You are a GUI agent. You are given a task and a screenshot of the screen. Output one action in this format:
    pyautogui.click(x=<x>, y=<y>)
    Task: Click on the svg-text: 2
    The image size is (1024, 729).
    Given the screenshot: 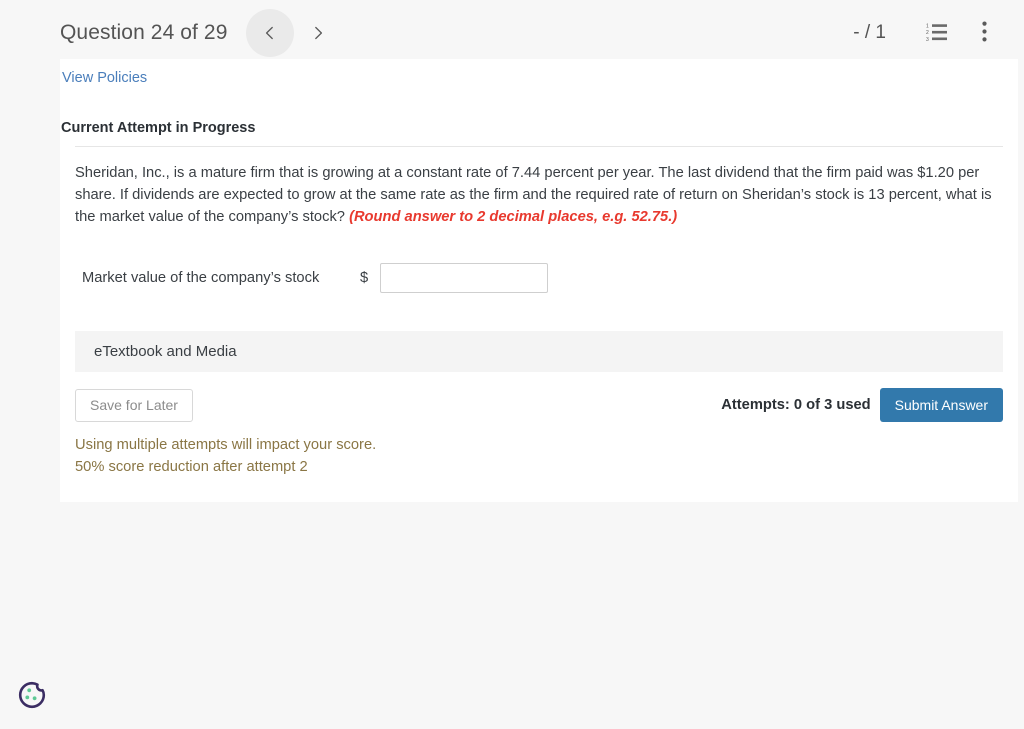 What is the action you would take?
    pyautogui.click(x=927, y=33)
    